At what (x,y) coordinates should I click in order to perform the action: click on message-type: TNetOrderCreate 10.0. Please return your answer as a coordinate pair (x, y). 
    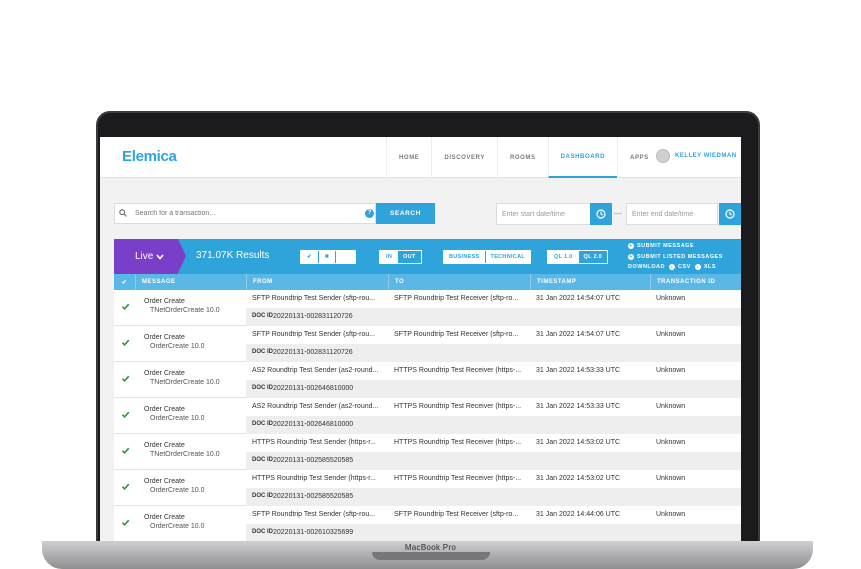
    Looking at the image, I should click on (185, 382).